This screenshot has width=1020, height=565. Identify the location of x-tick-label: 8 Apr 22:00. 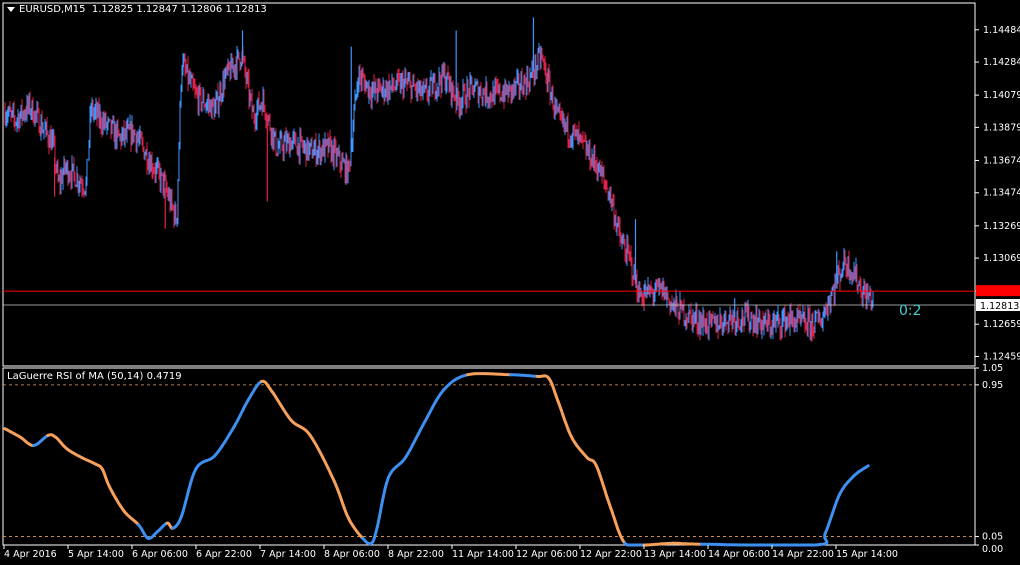
(416, 554).